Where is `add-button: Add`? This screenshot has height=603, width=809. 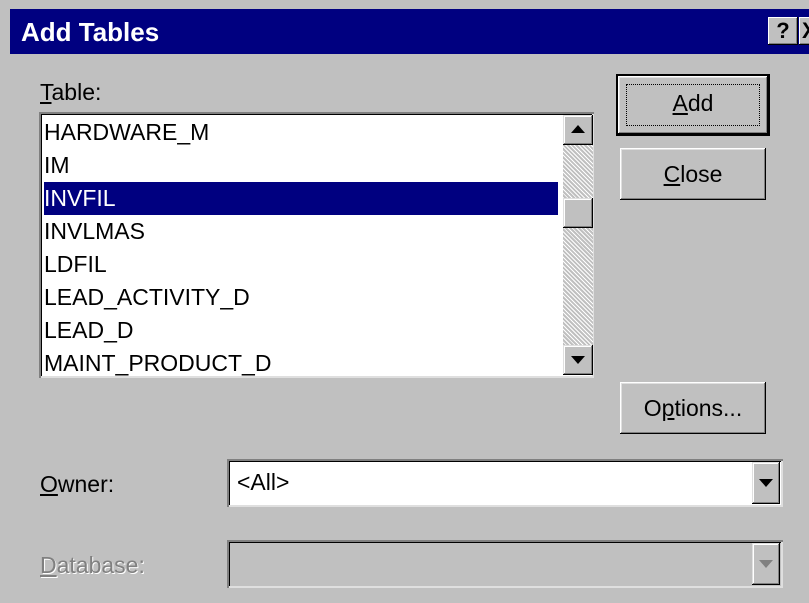
add-button: Add is located at coordinates (693, 105).